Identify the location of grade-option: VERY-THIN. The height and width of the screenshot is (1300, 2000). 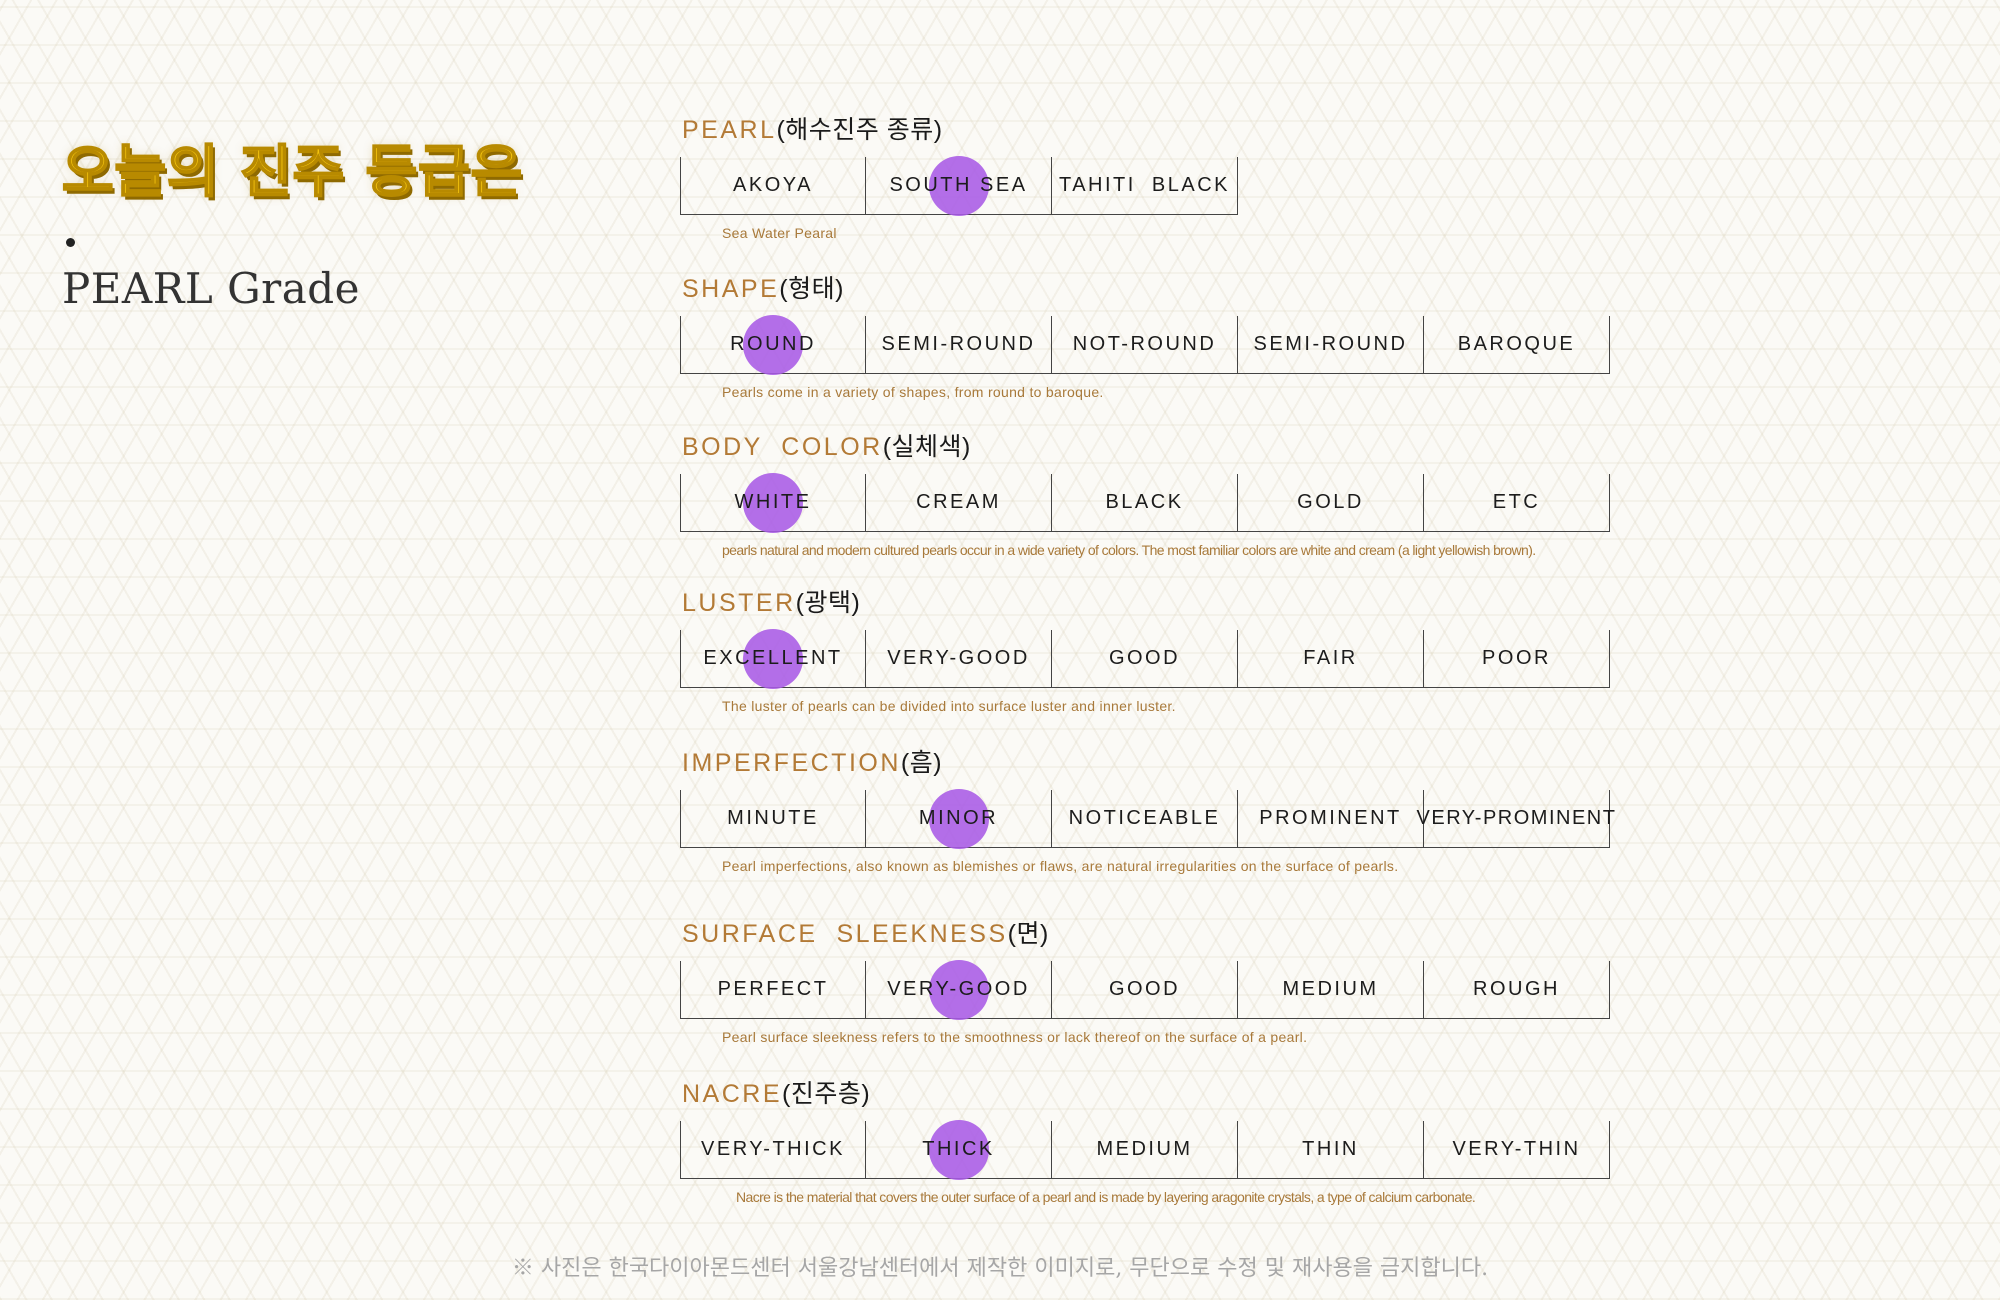
(1517, 1150).